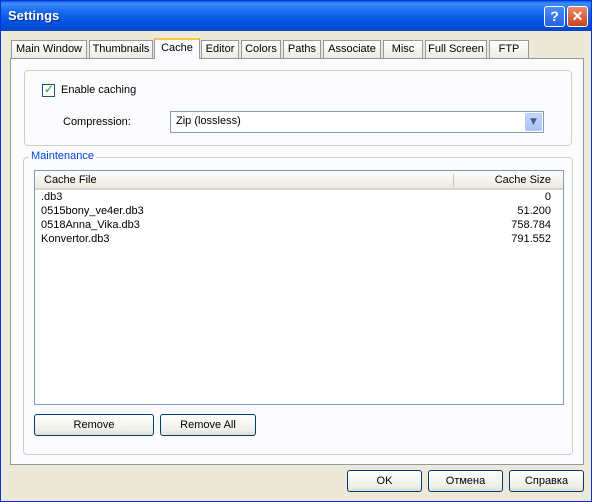  I want to click on tab-thumbnails: Thumbnails, so click(121, 49).